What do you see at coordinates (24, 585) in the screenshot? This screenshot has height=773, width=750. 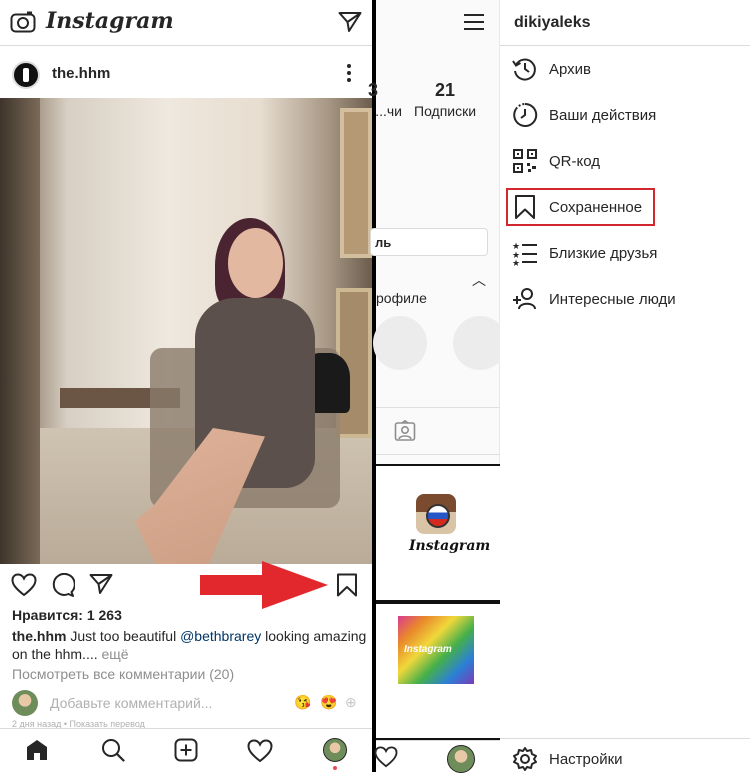 I see `heart-icon` at bounding box center [24, 585].